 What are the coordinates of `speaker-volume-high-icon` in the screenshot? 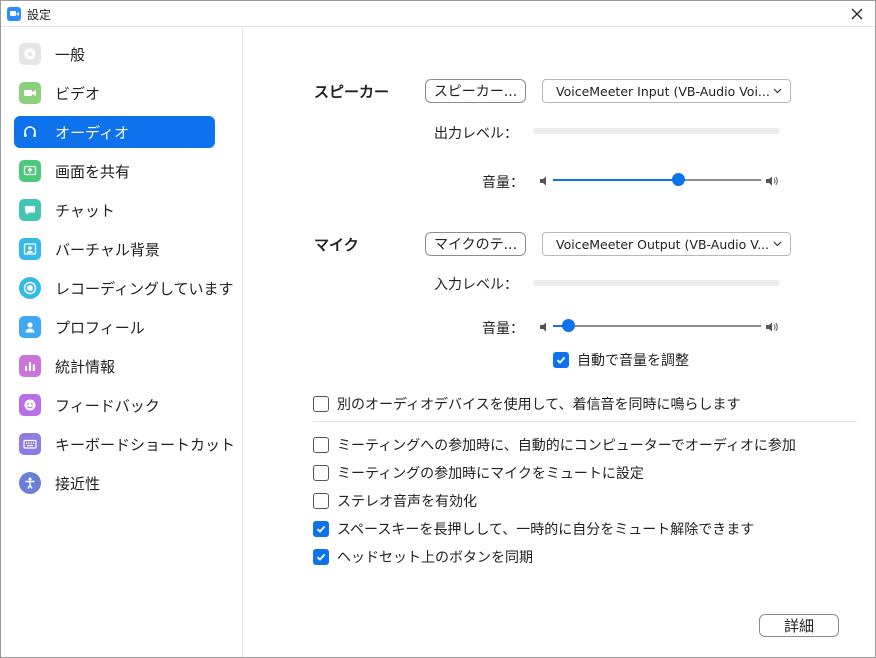 It's located at (772, 181).